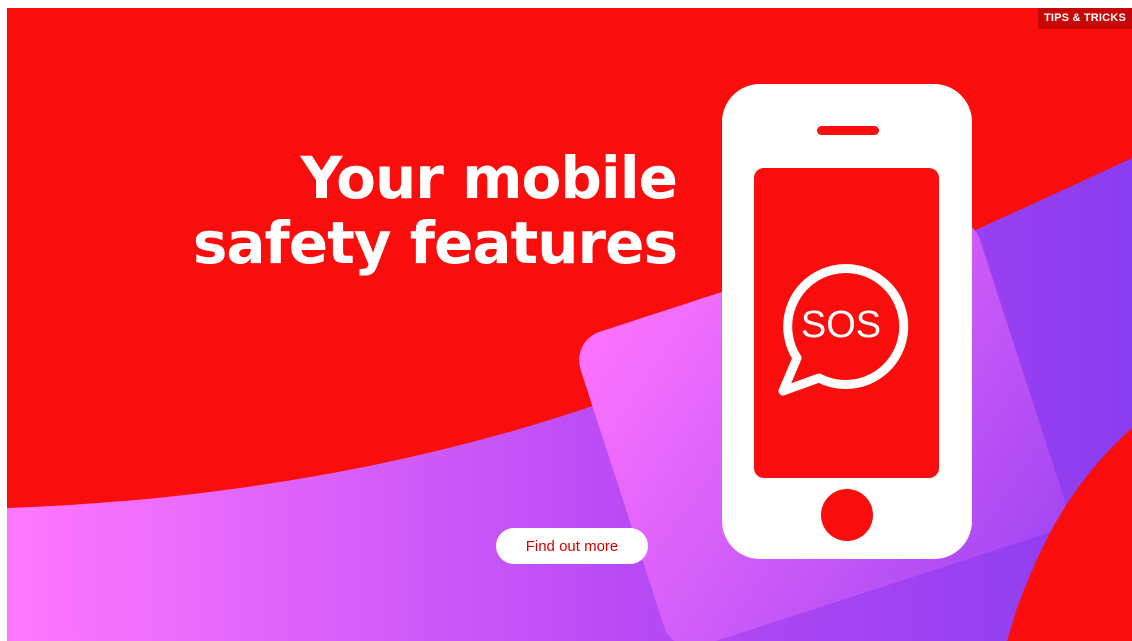 Image resolution: width=1132 pixels, height=641 pixels. Describe the element at coordinates (435, 242) in the screenshot. I see `headline-line-2: safety features` at that location.